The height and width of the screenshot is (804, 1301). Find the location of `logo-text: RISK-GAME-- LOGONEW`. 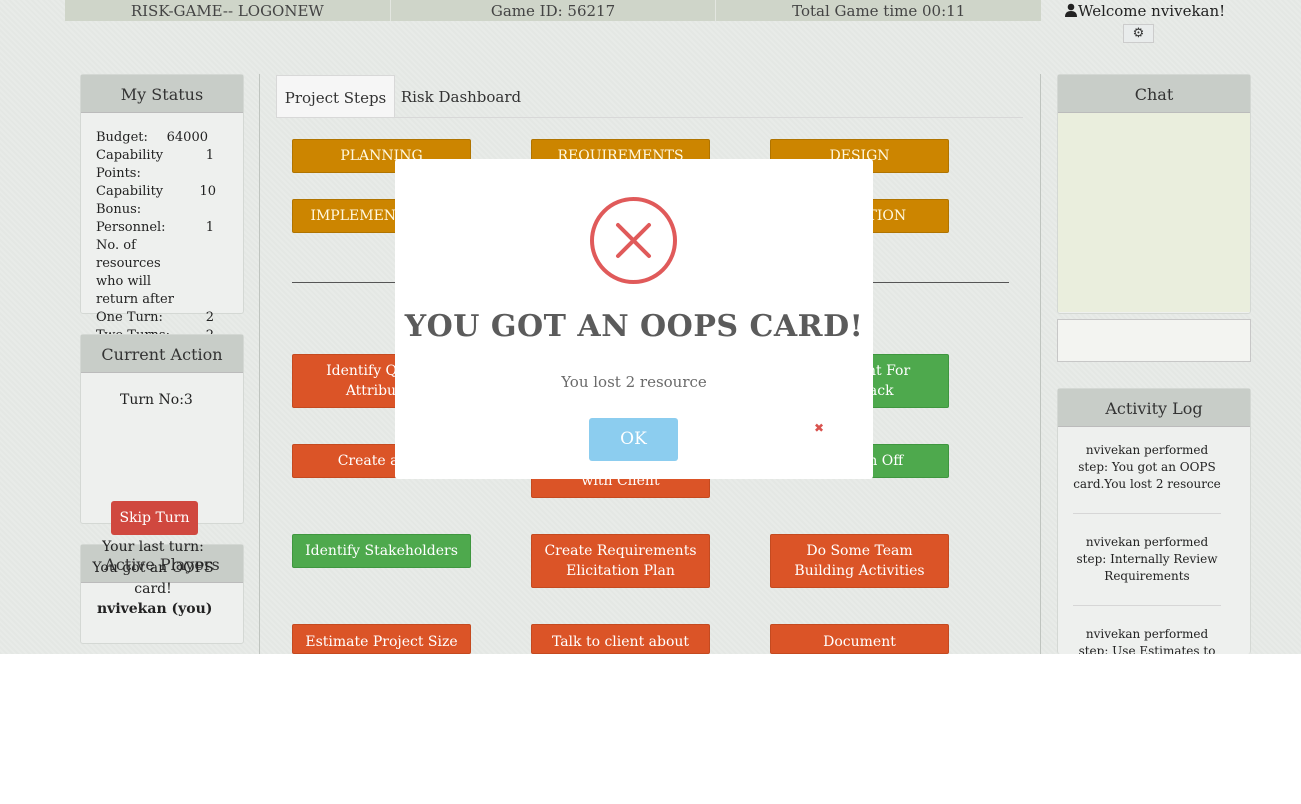

logo-text: RISK-GAME-- LOGONEW is located at coordinates (228, 10).